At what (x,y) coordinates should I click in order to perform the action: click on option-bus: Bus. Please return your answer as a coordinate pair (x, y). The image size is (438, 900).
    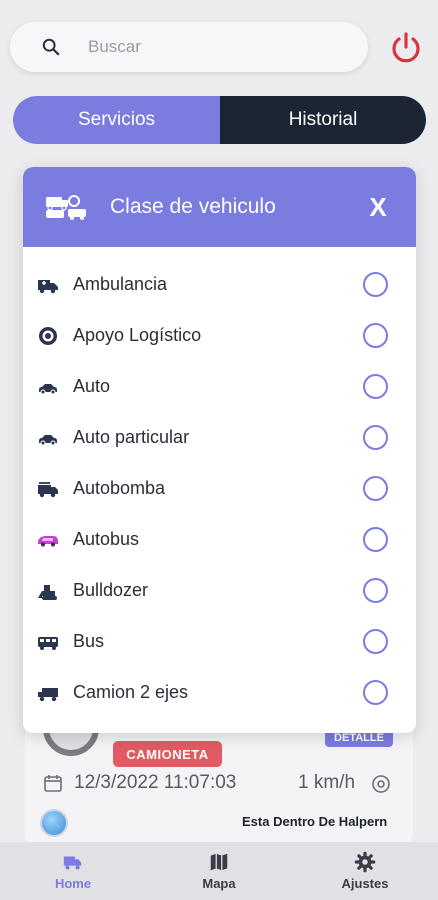
    Looking at the image, I should click on (219, 642).